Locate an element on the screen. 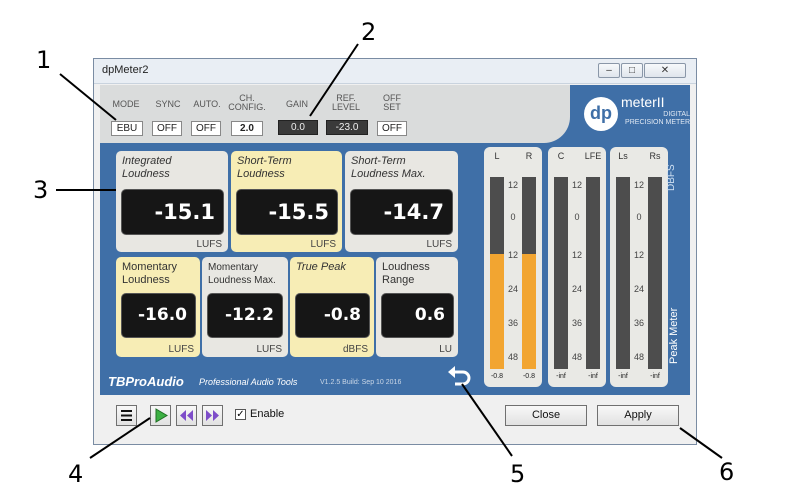 The width and height of the screenshot is (792, 504). callout-number-5: 5 is located at coordinates (518, 474).